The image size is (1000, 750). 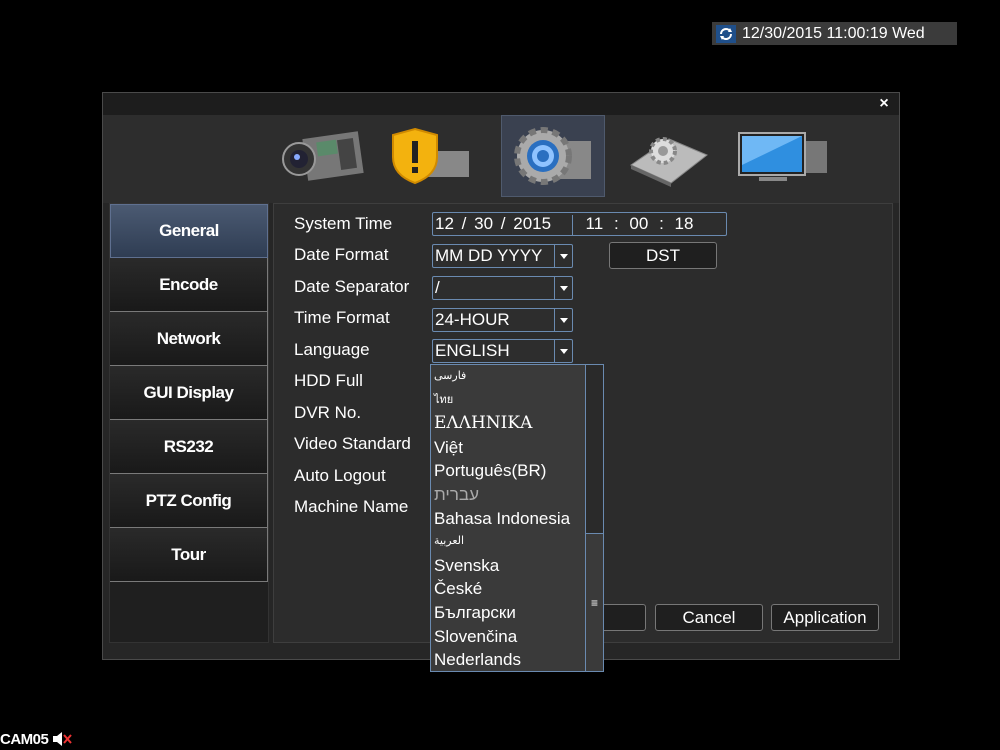 I want to click on time-format-select: 24-HOUR, so click(x=502, y=320).